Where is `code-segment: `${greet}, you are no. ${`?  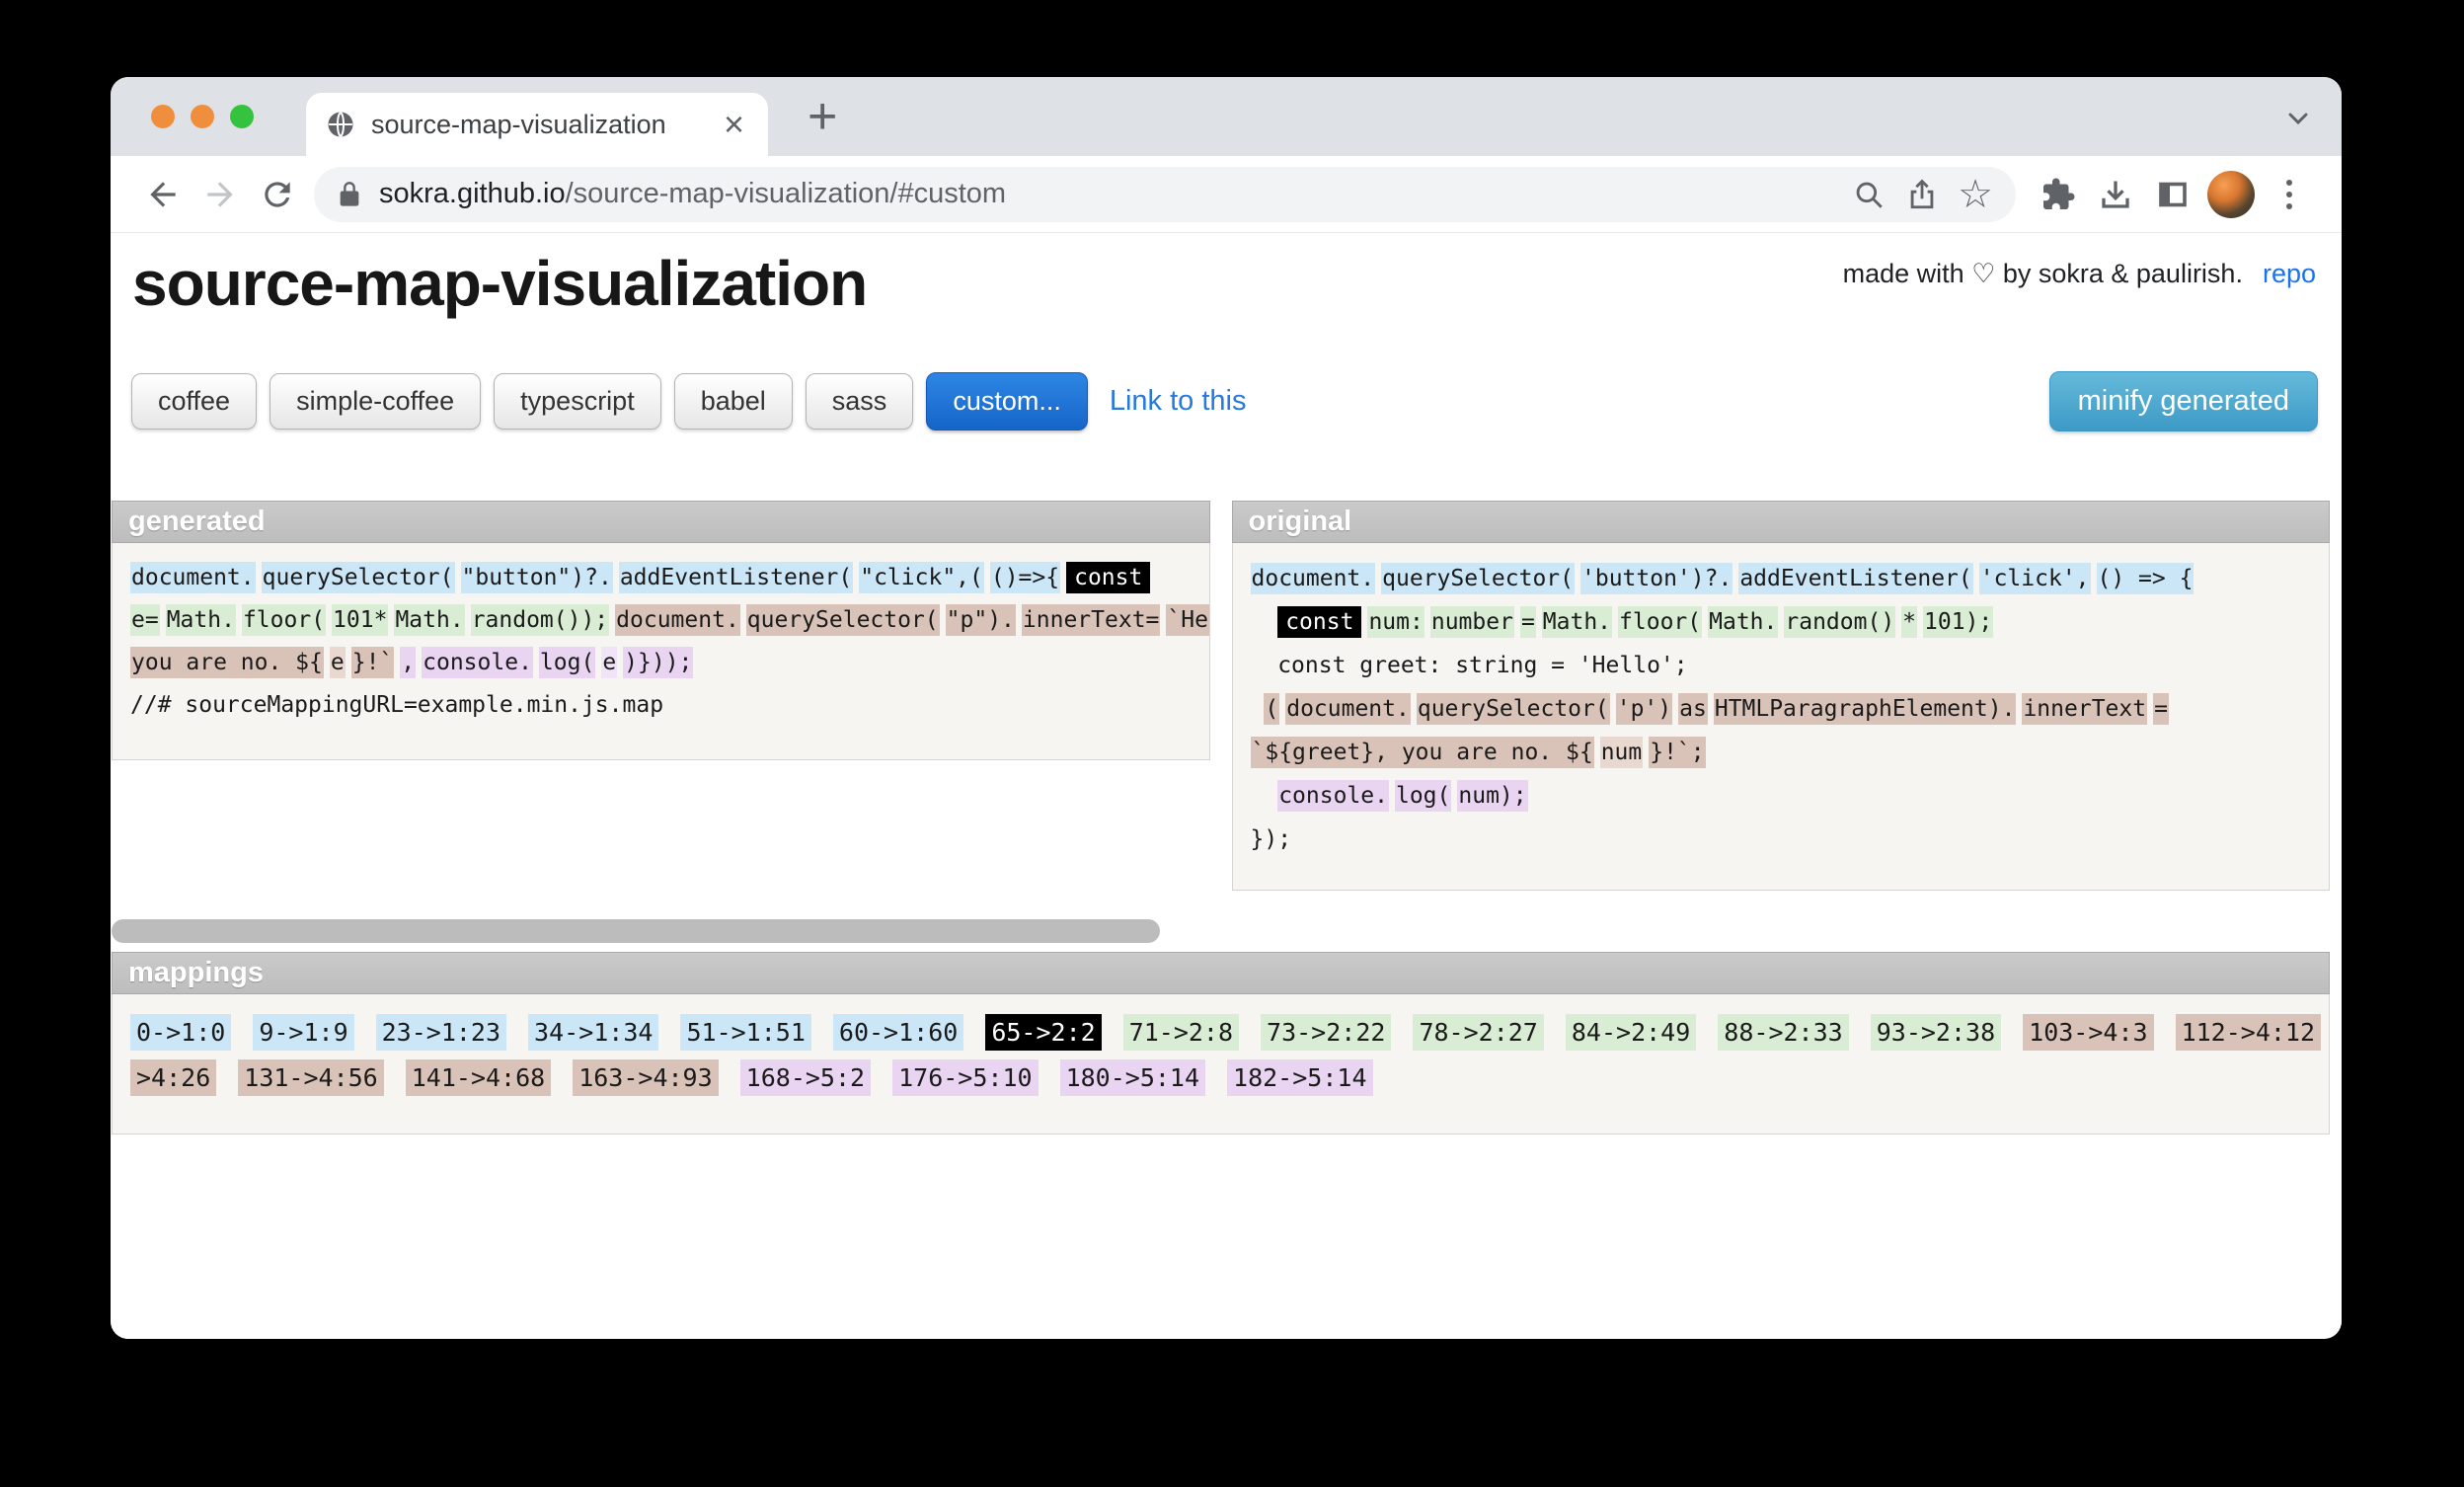
code-segment: `${greet}, you are no. ${ is located at coordinates (1422, 753).